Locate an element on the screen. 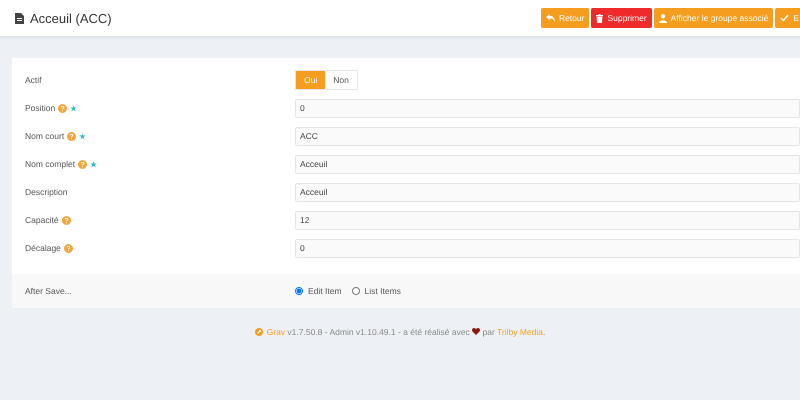  heart-icon is located at coordinates (476, 331).